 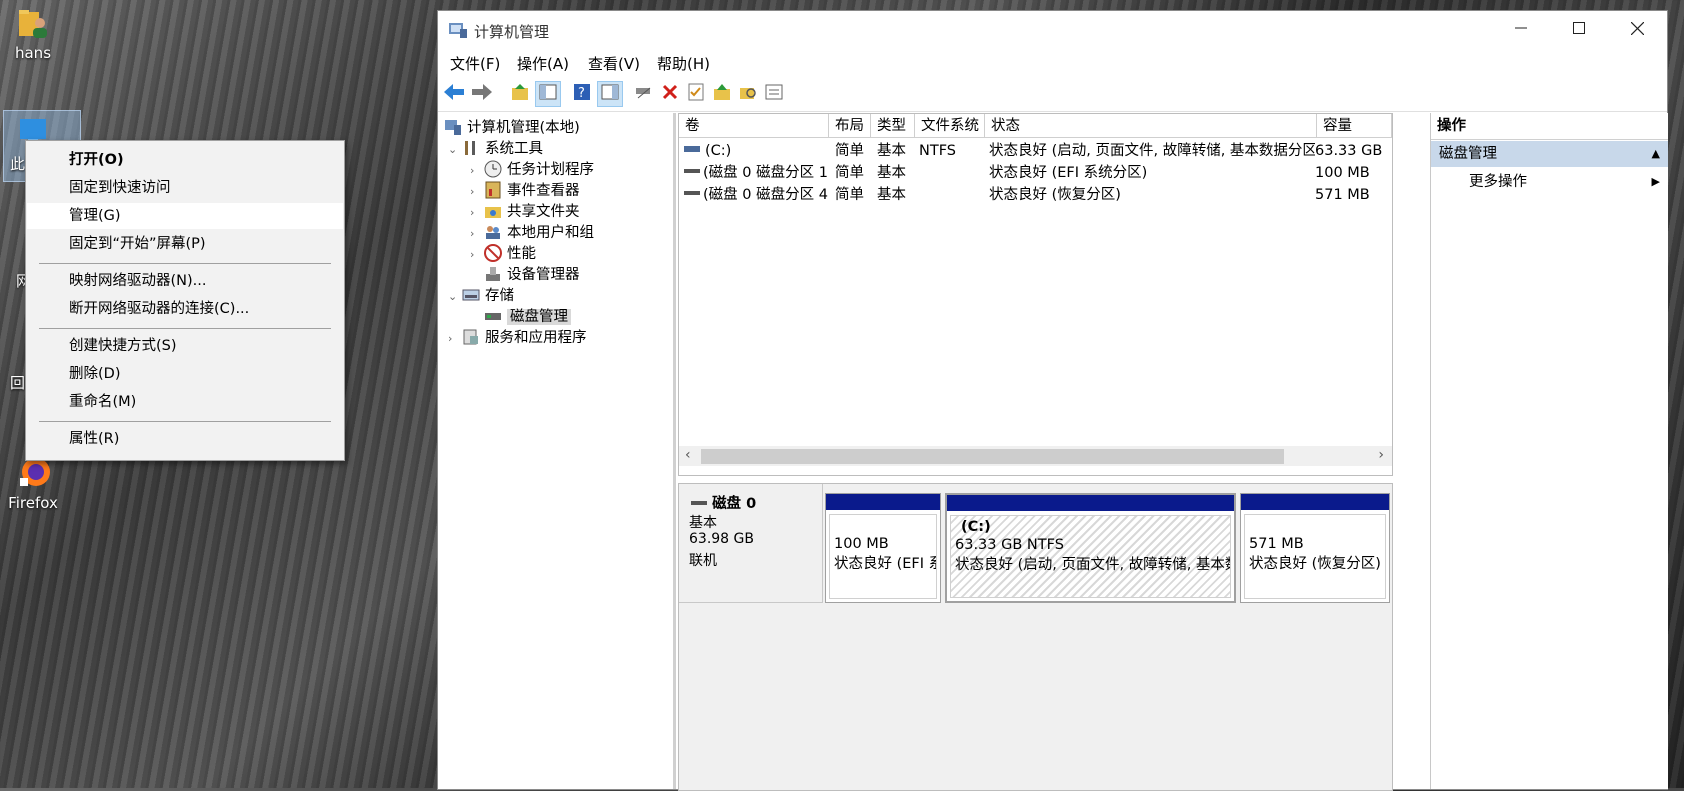 What do you see at coordinates (1656, 154) in the screenshot?
I see `collapse-up-icon: ▲` at bounding box center [1656, 154].